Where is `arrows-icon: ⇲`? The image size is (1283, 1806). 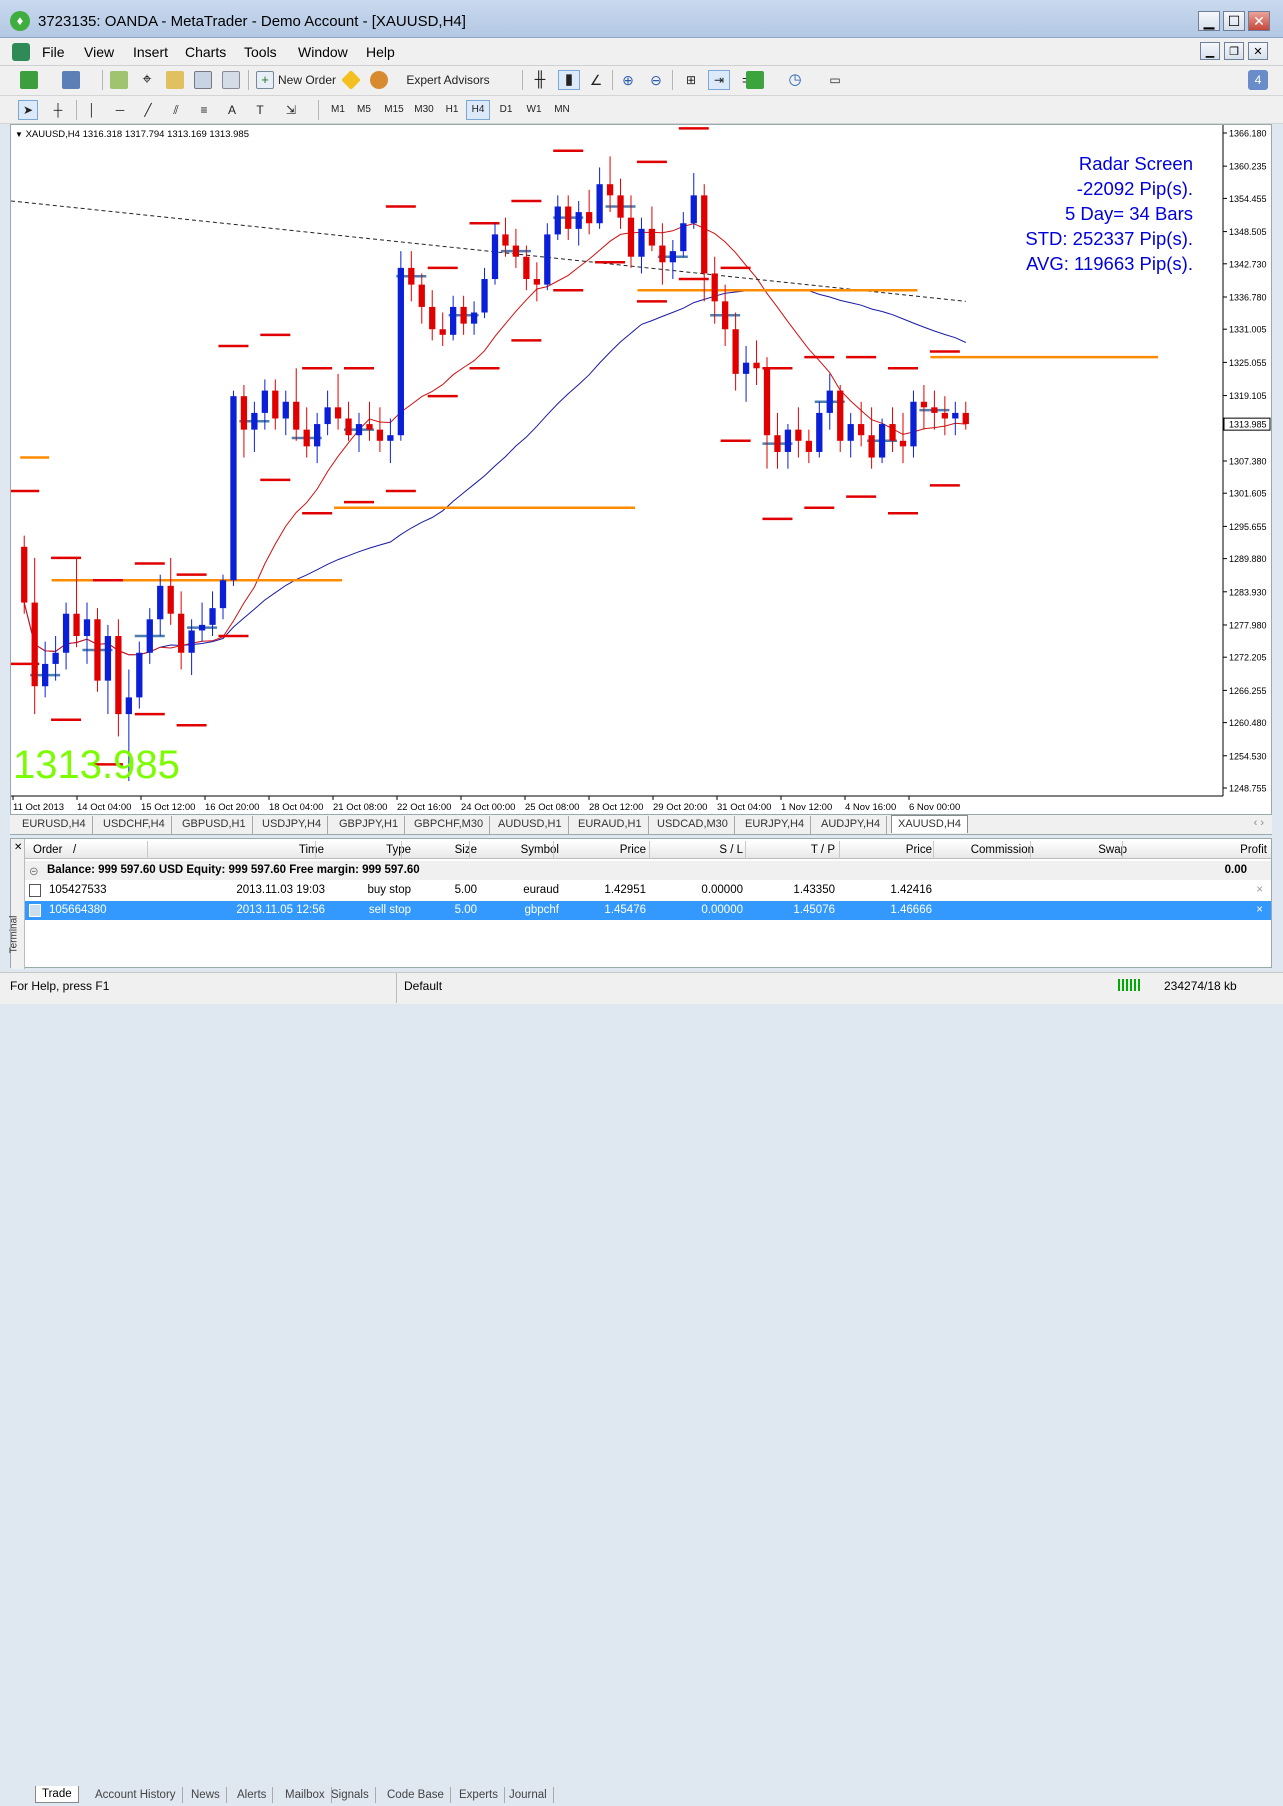
arrows-icon: ⇲ is located at coordinates (291, 110).